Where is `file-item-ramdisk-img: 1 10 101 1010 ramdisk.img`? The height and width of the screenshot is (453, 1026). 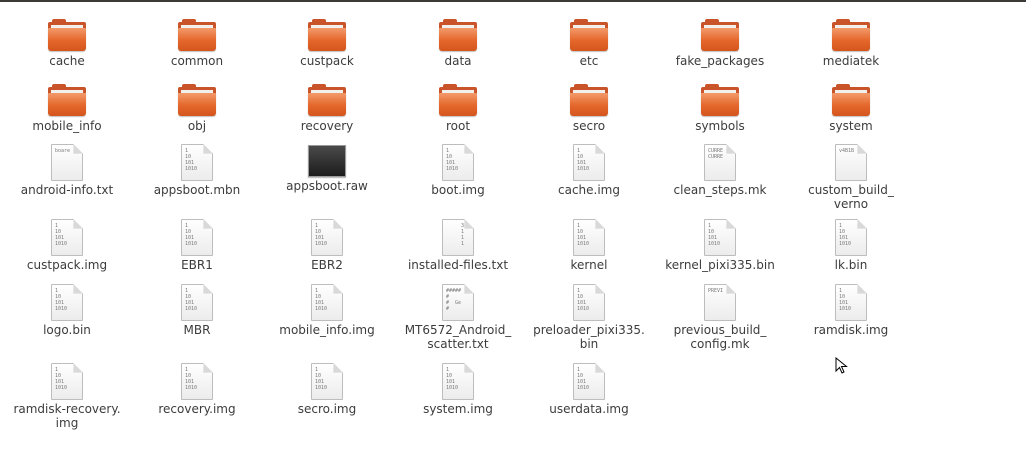 file-item-ramdisk-img: 1 10 101 1010 ramdisk.img is located at coordinates (851, 310).